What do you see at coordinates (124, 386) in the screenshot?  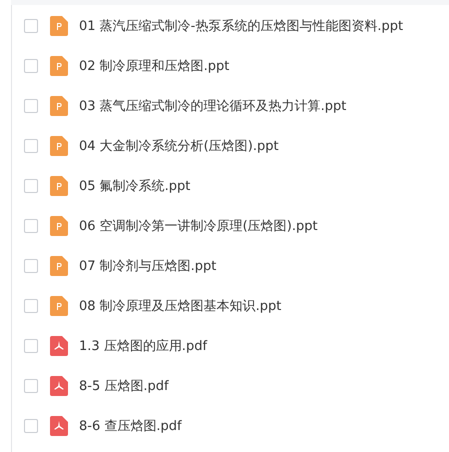 I see `file-name: 8-5 压焓图.pdf` at bounding box center [124, 386].